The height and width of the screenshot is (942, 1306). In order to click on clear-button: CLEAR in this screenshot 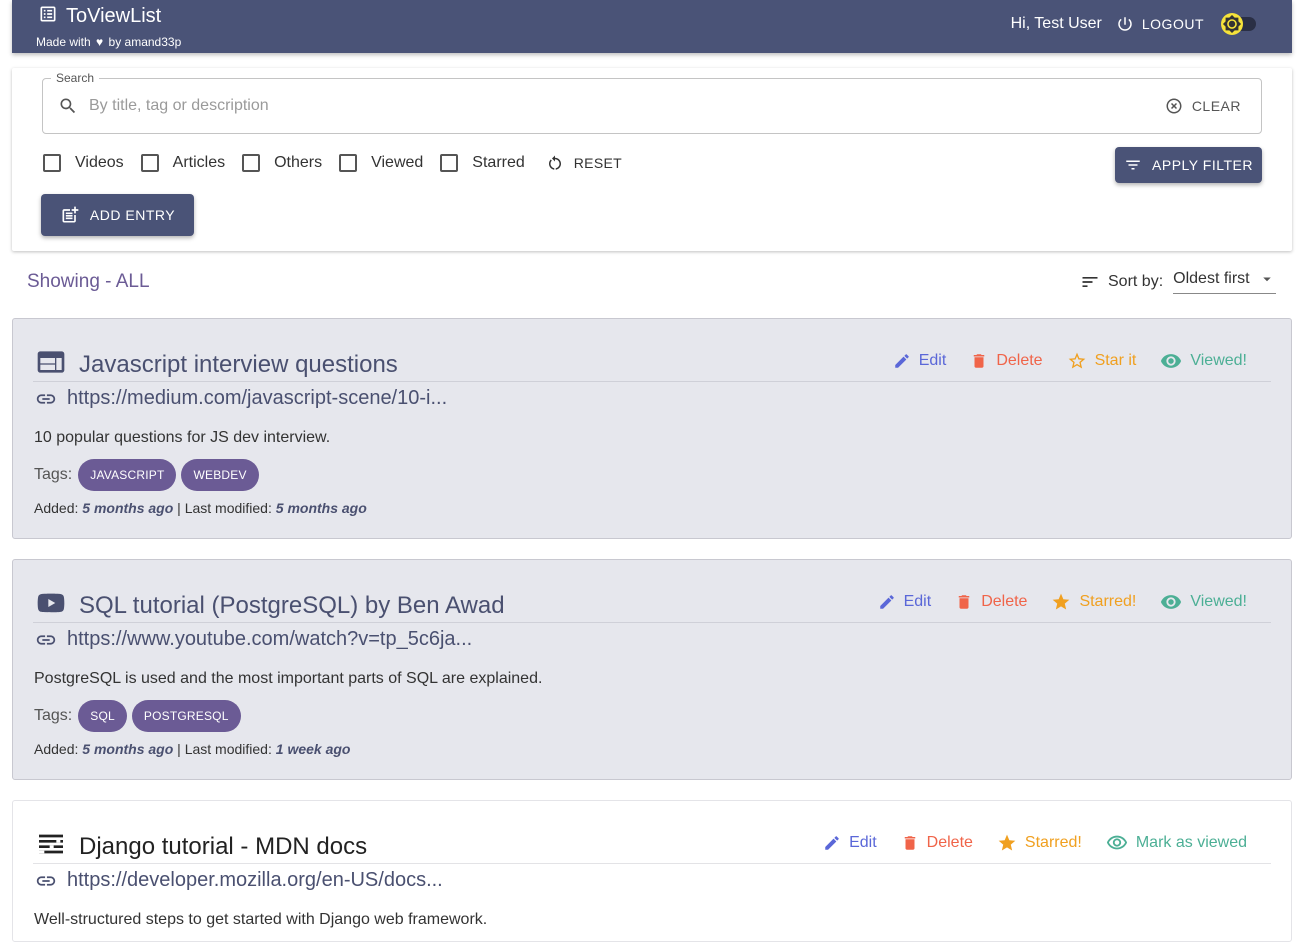, I will do `click(1203, 106)`.